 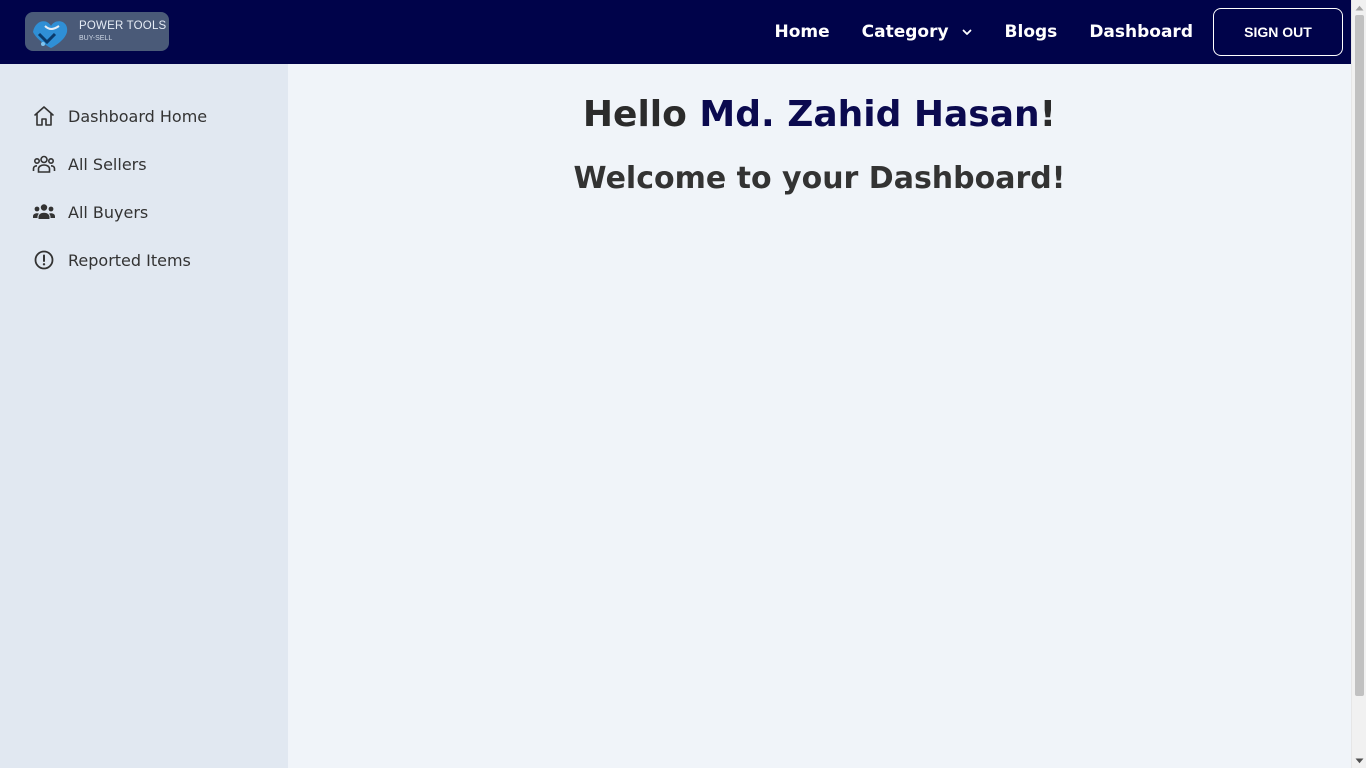 What do you see at coordinates (819, 178) in the screenshot?
I see `welcome-heading: Welcome to your Dashboard!` at bounding box center [819, 178].